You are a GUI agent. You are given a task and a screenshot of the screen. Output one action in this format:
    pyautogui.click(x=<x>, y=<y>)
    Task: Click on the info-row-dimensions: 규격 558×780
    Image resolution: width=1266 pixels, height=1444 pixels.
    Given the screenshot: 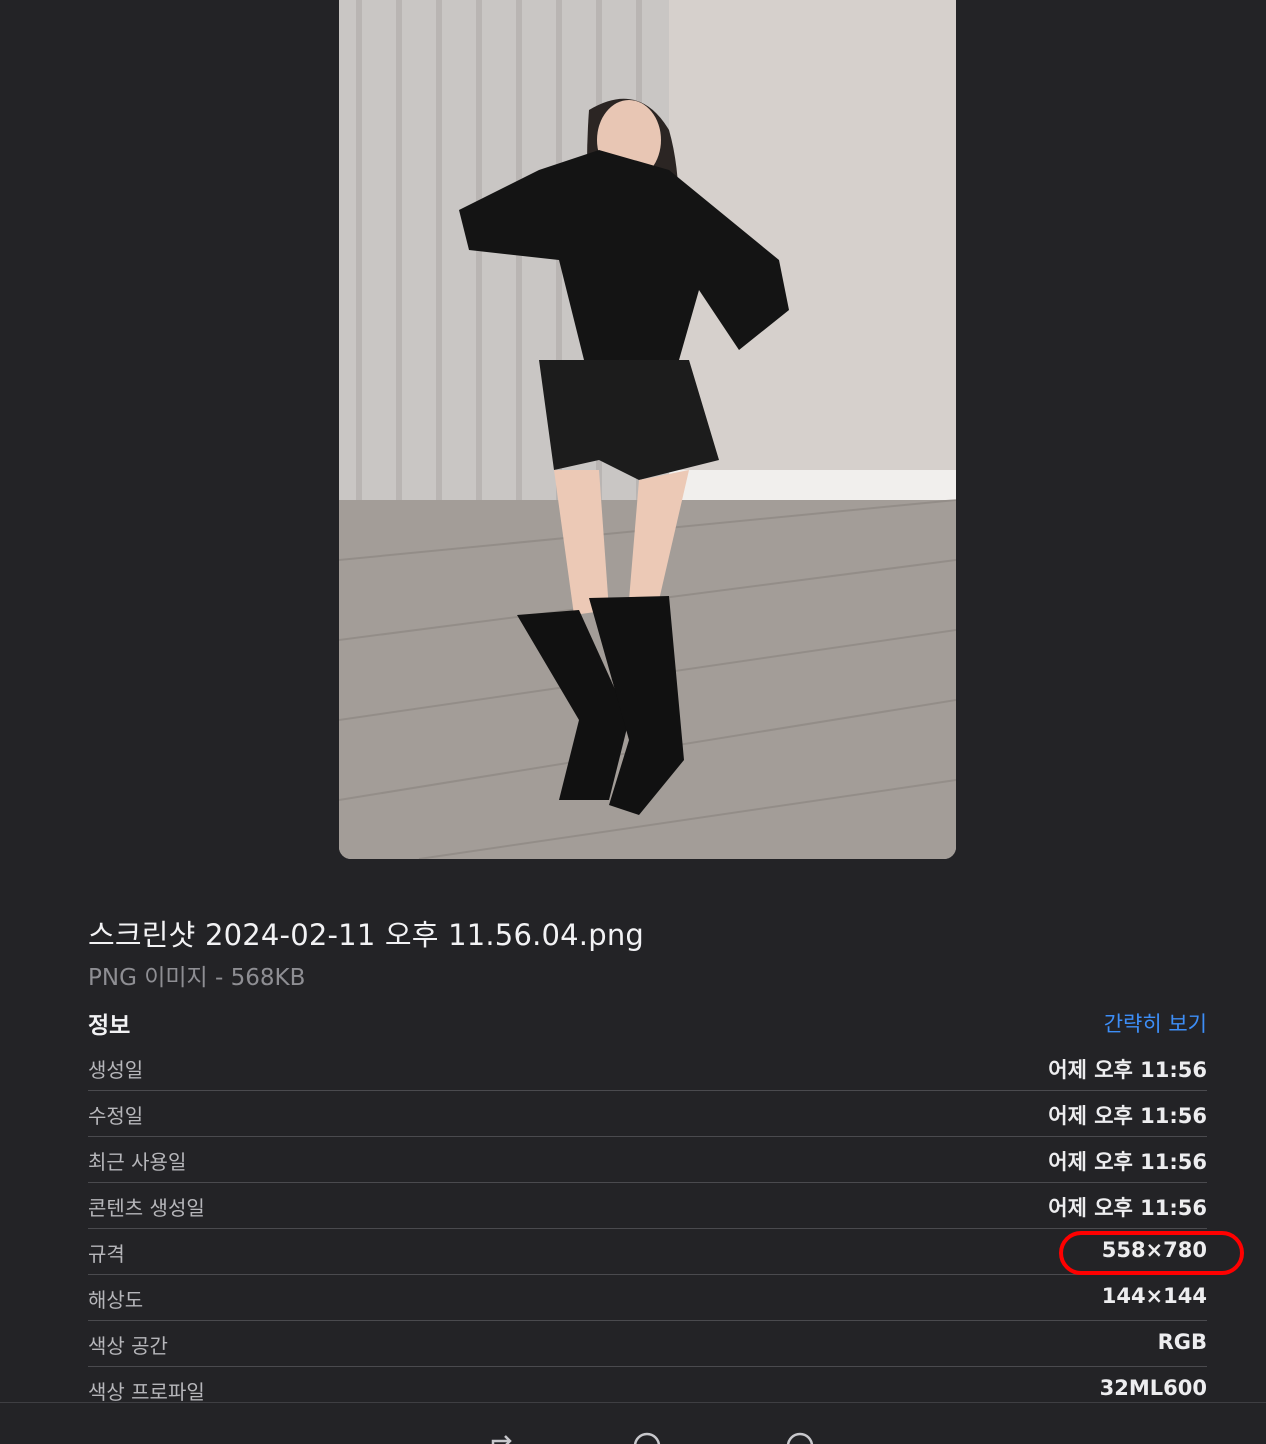 What is the action you would take?
    pyautogui.click(x=647, y=1252)
    